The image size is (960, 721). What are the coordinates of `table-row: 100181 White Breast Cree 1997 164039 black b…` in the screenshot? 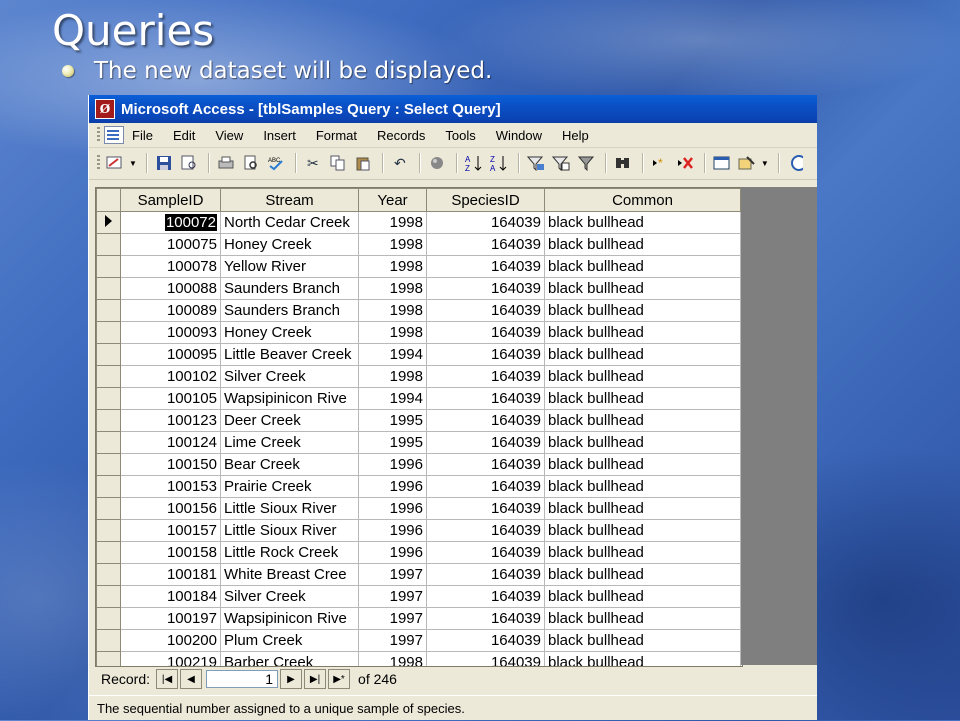 It's located at (418, 574).